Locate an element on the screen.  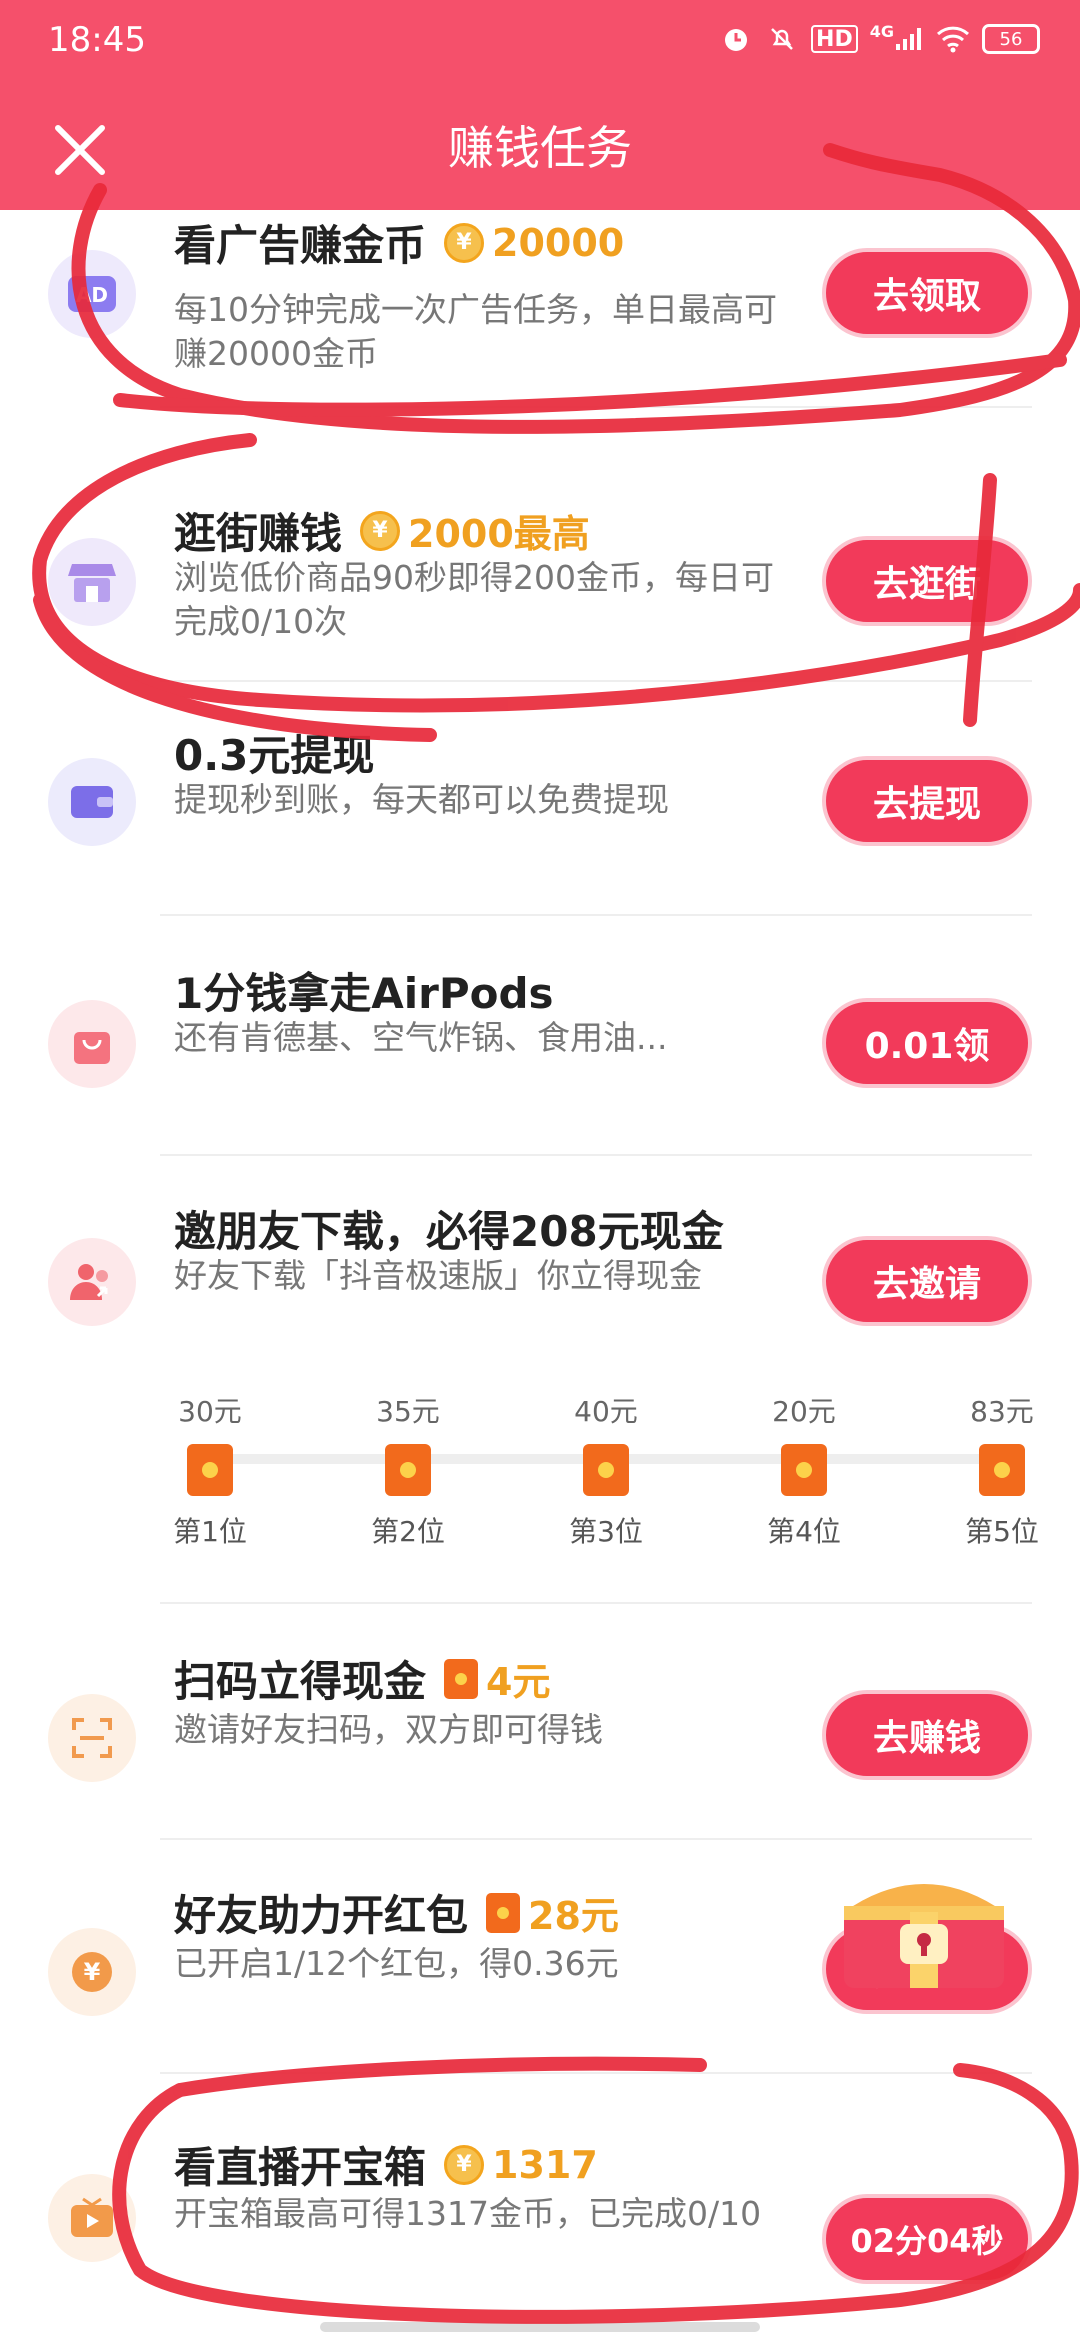
task-desc: 浏览低价商品90秒即得200金币，每日可完成0/10次 is located at coordinates (474, 599).